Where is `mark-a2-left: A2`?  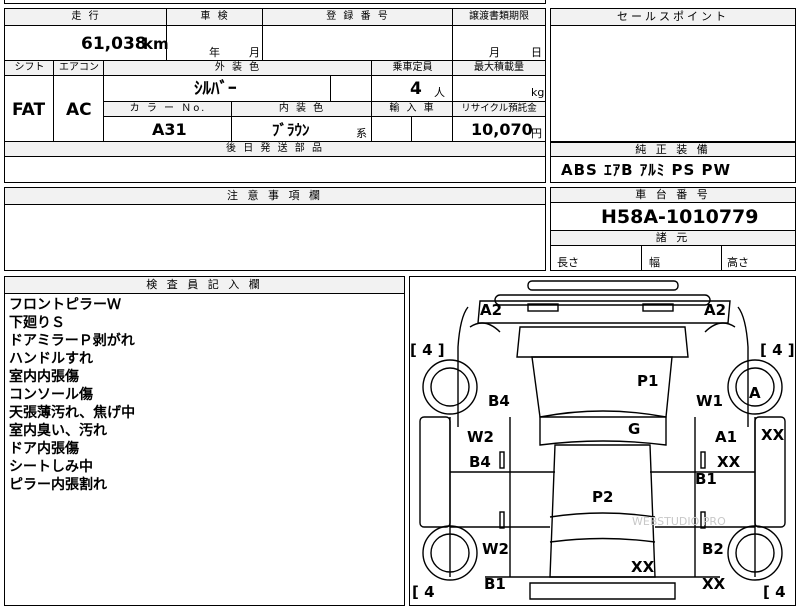 mark-a2-left: A2 is located at coordinates (491, 310).